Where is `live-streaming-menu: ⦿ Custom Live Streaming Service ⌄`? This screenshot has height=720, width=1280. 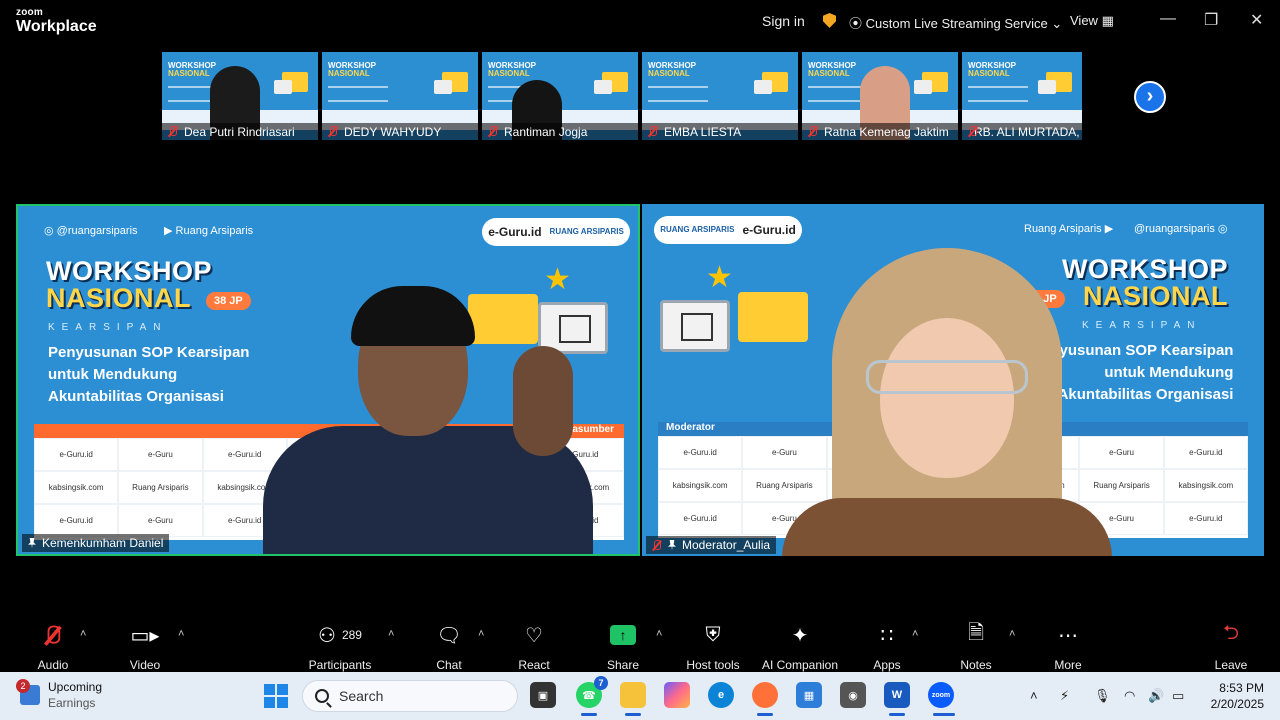 live-streaming-menu: ⦿ Custom Live Streaming Service ⌄ is located at coordinates (955, 22).